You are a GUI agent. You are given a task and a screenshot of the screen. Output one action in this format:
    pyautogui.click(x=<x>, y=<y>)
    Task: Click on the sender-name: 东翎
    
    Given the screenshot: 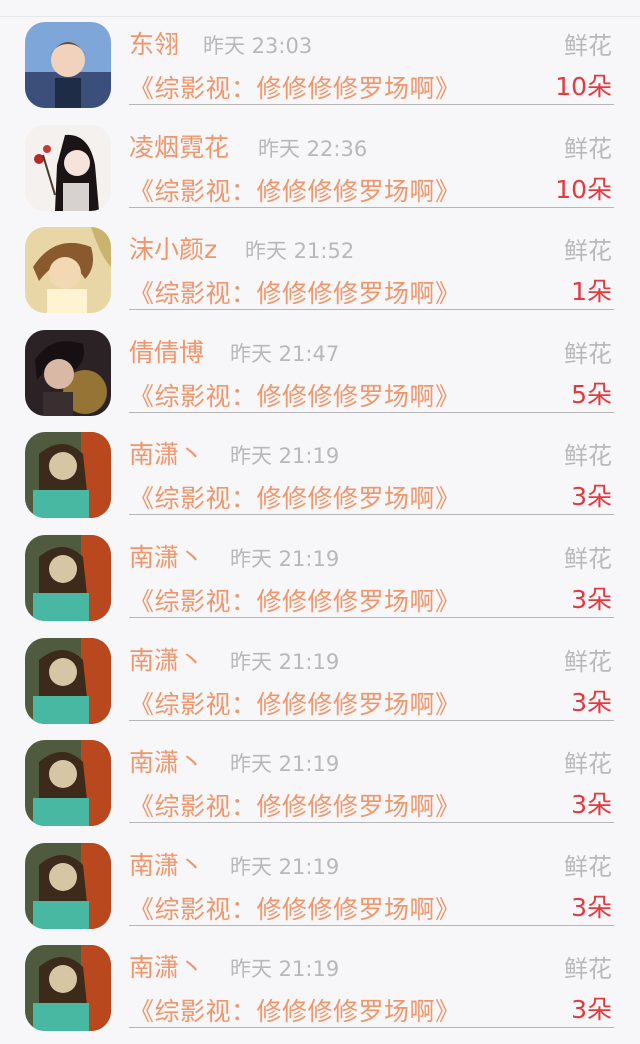 What is the action you would take?
    pyautogui.click(x=154, y=43)
    